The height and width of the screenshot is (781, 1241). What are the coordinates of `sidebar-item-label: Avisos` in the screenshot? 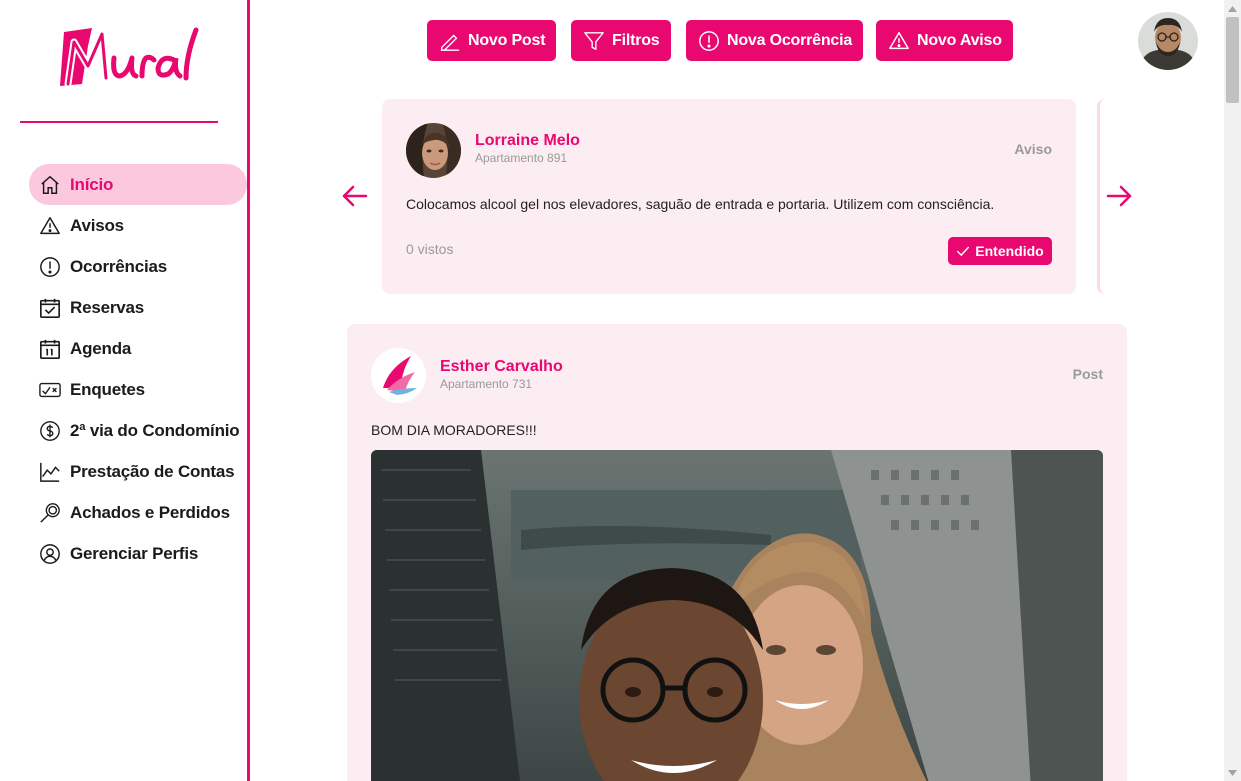 It's located at (97, 225).